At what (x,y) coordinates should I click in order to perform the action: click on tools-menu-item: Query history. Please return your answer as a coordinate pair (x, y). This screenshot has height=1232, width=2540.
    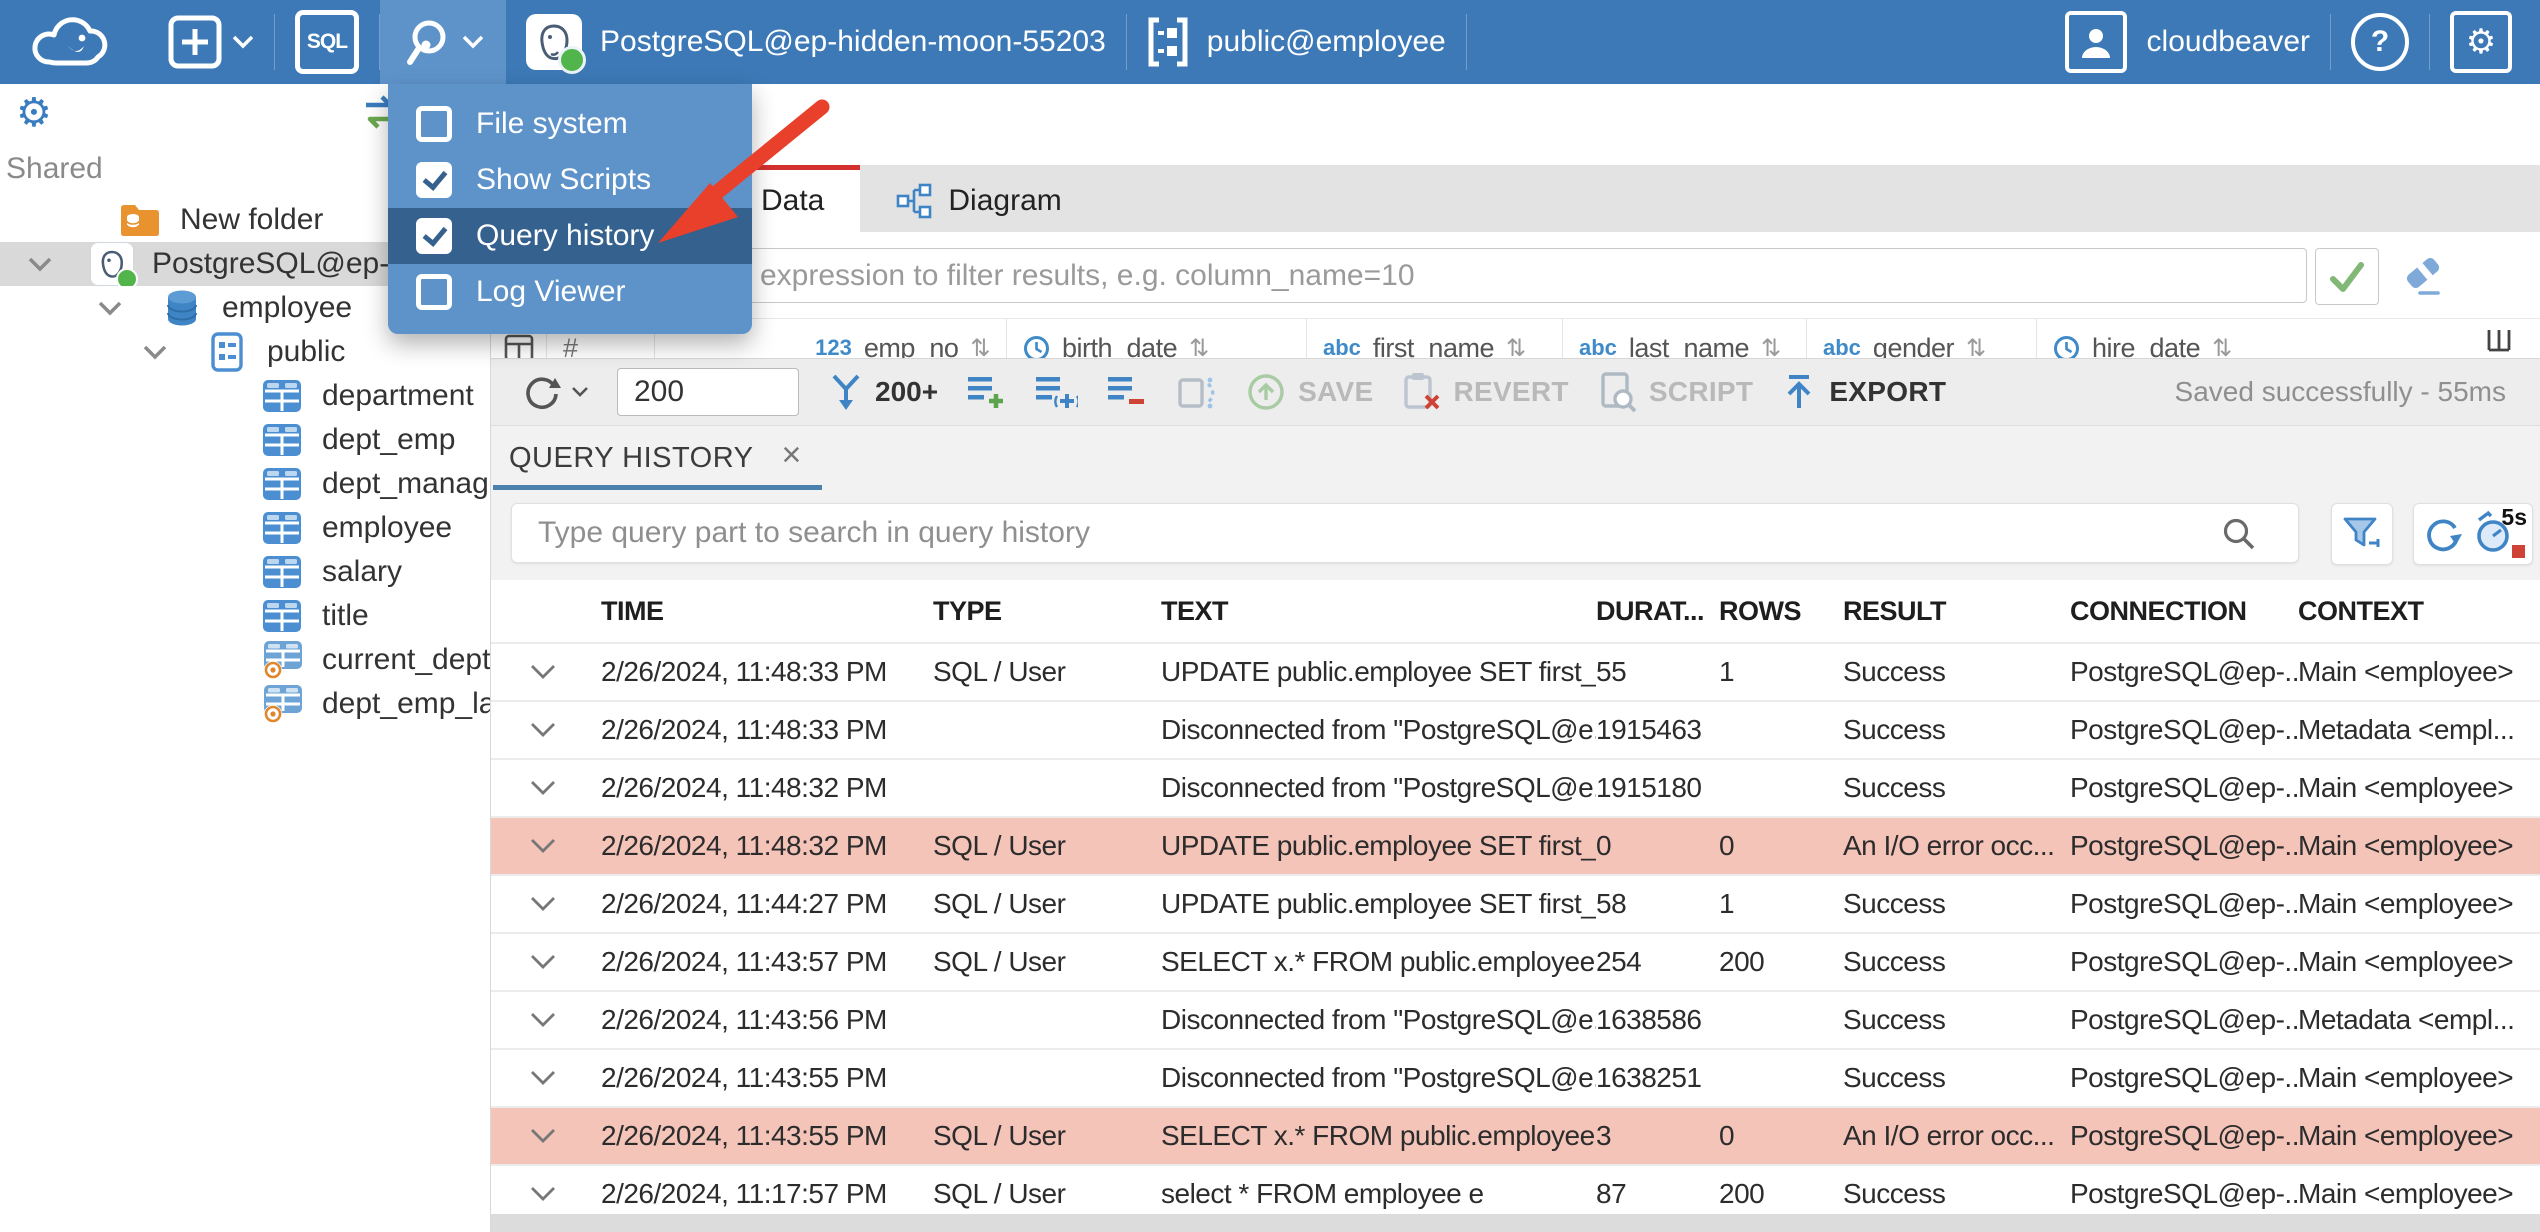
    Looking at the image, I should click on (570, 236).